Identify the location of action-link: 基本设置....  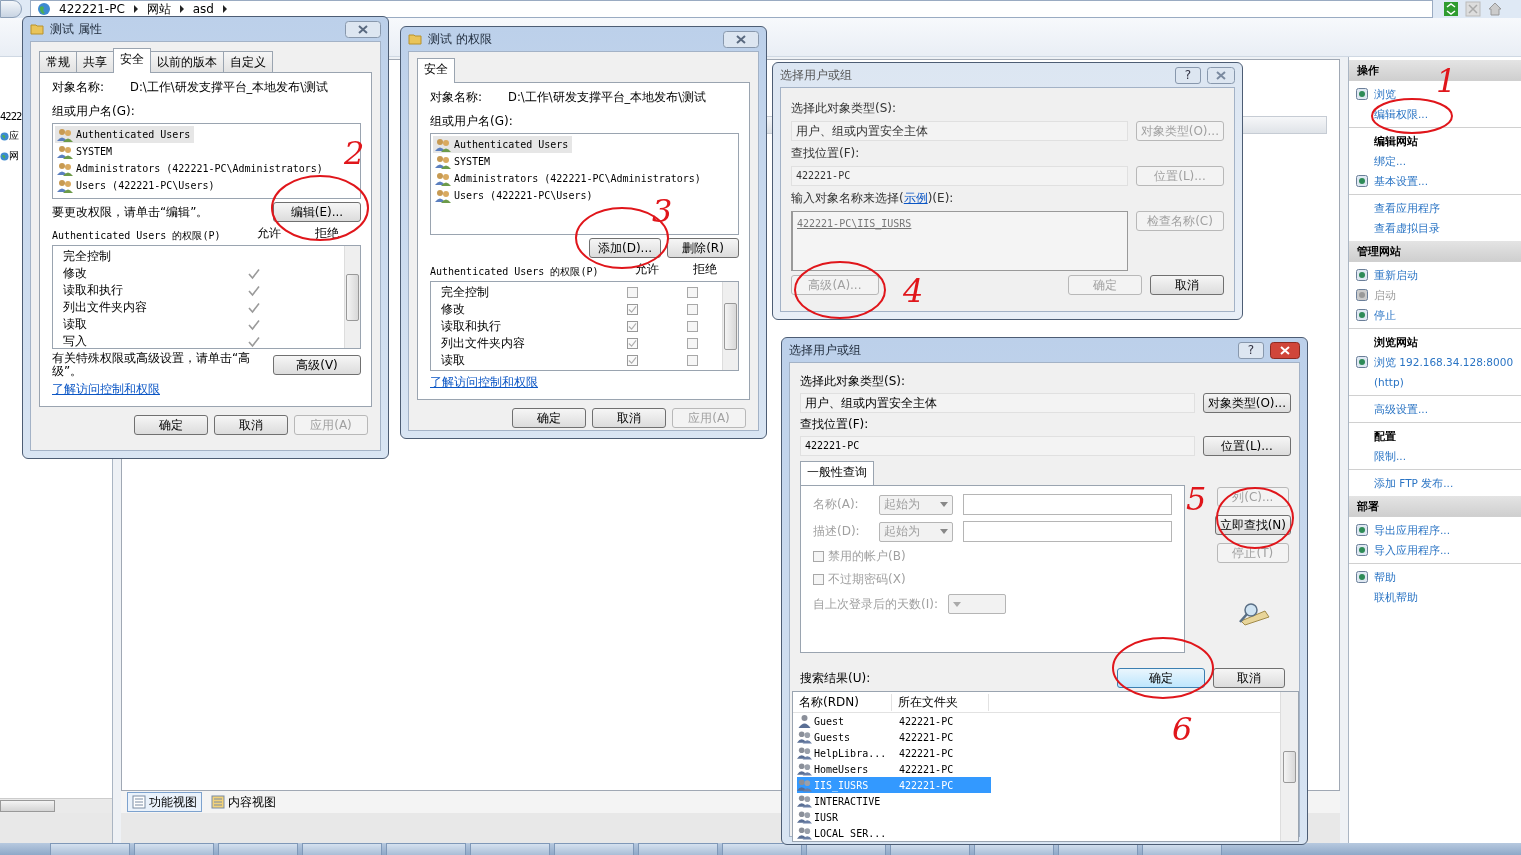
(1401, 181).